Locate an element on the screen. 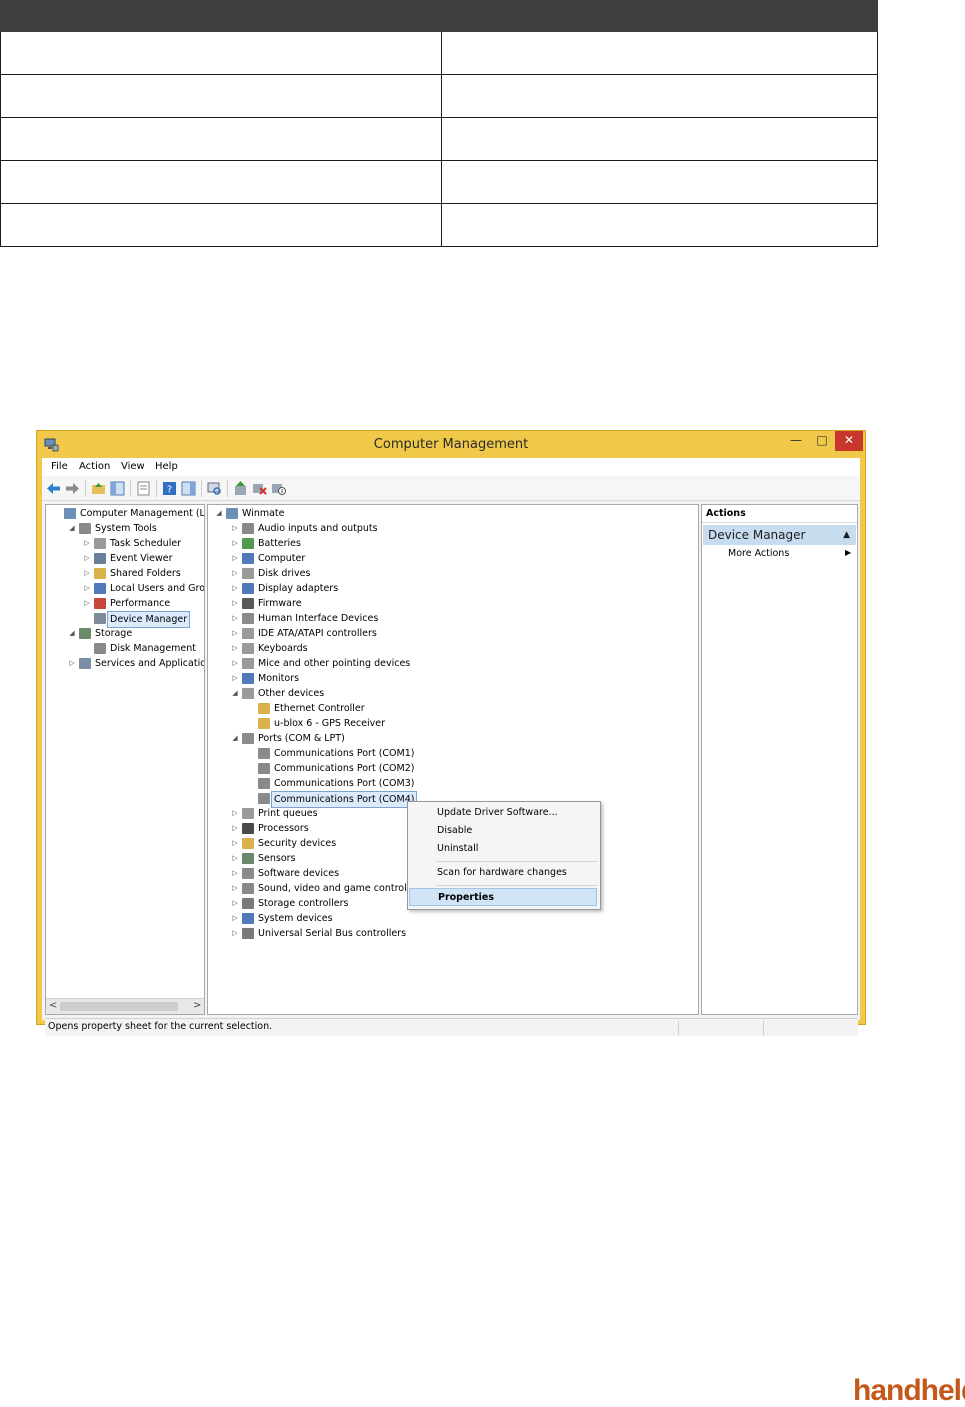 This screenshot has width=965, height=1407. update-driver-icon is located at coordinates (240, 488).